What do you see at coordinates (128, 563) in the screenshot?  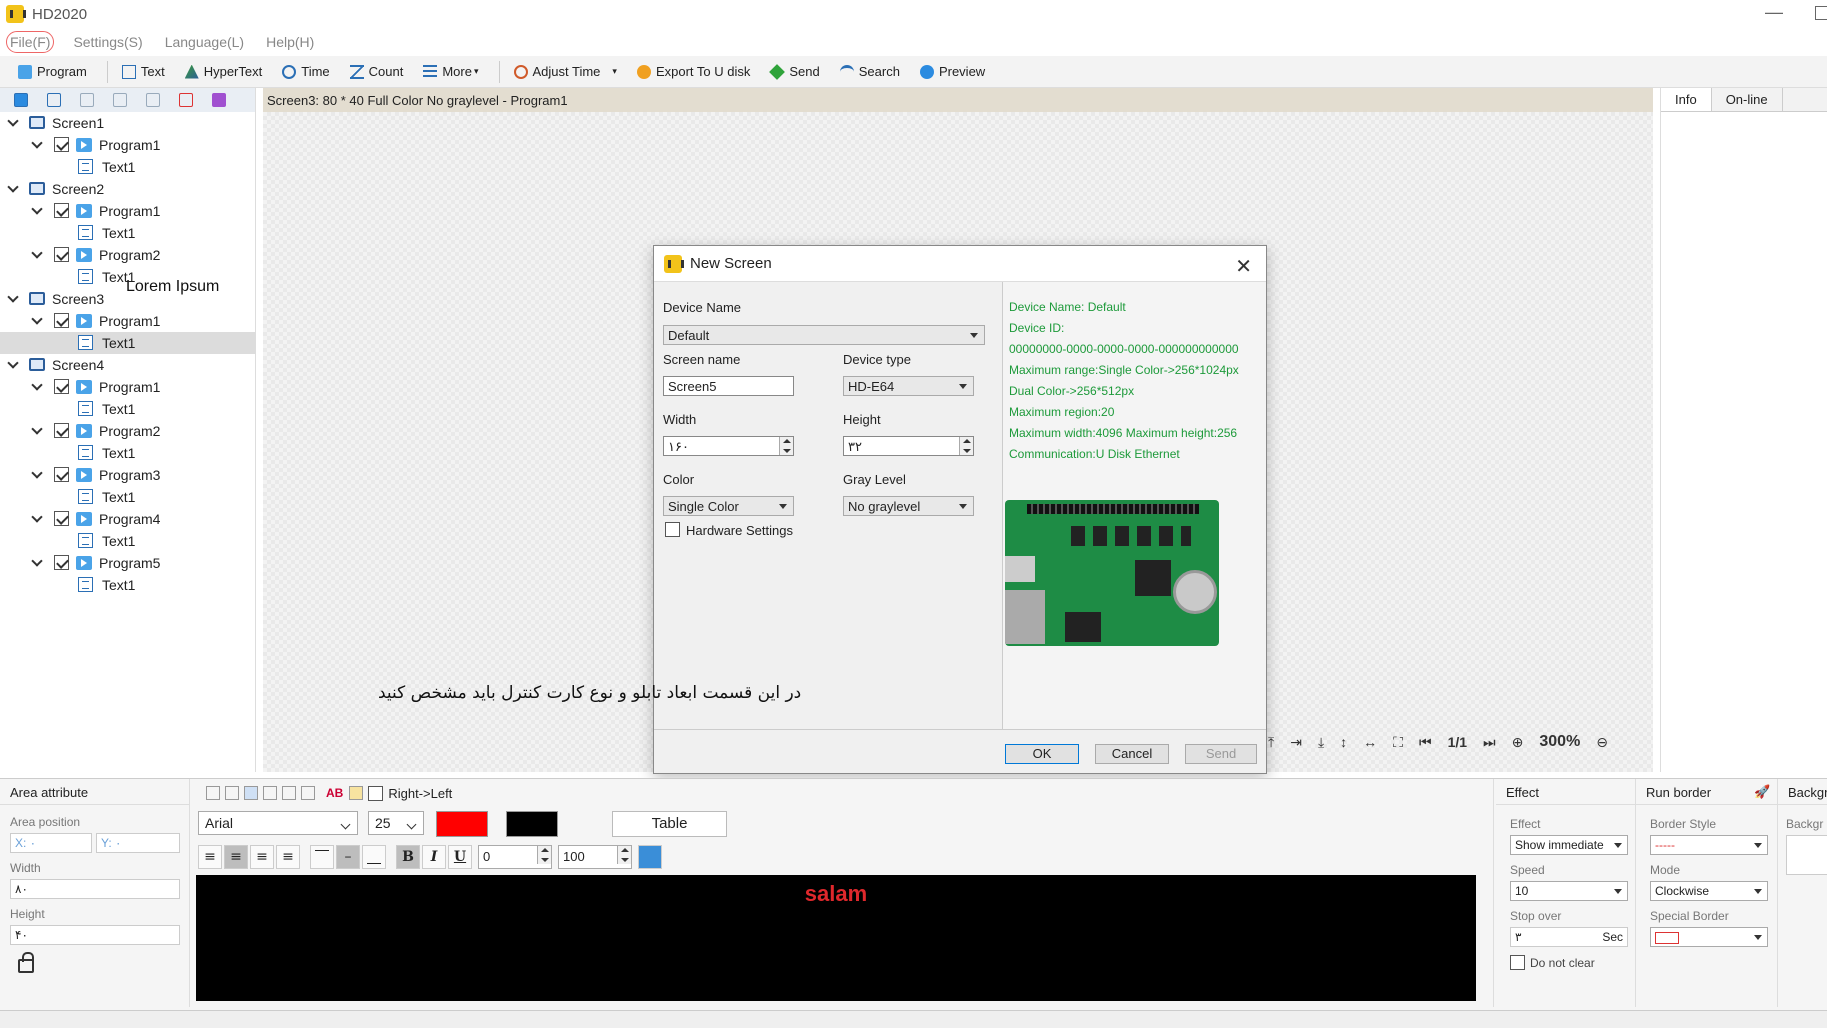 I see `tree-program: Program5` at bounding box center [128, 563].